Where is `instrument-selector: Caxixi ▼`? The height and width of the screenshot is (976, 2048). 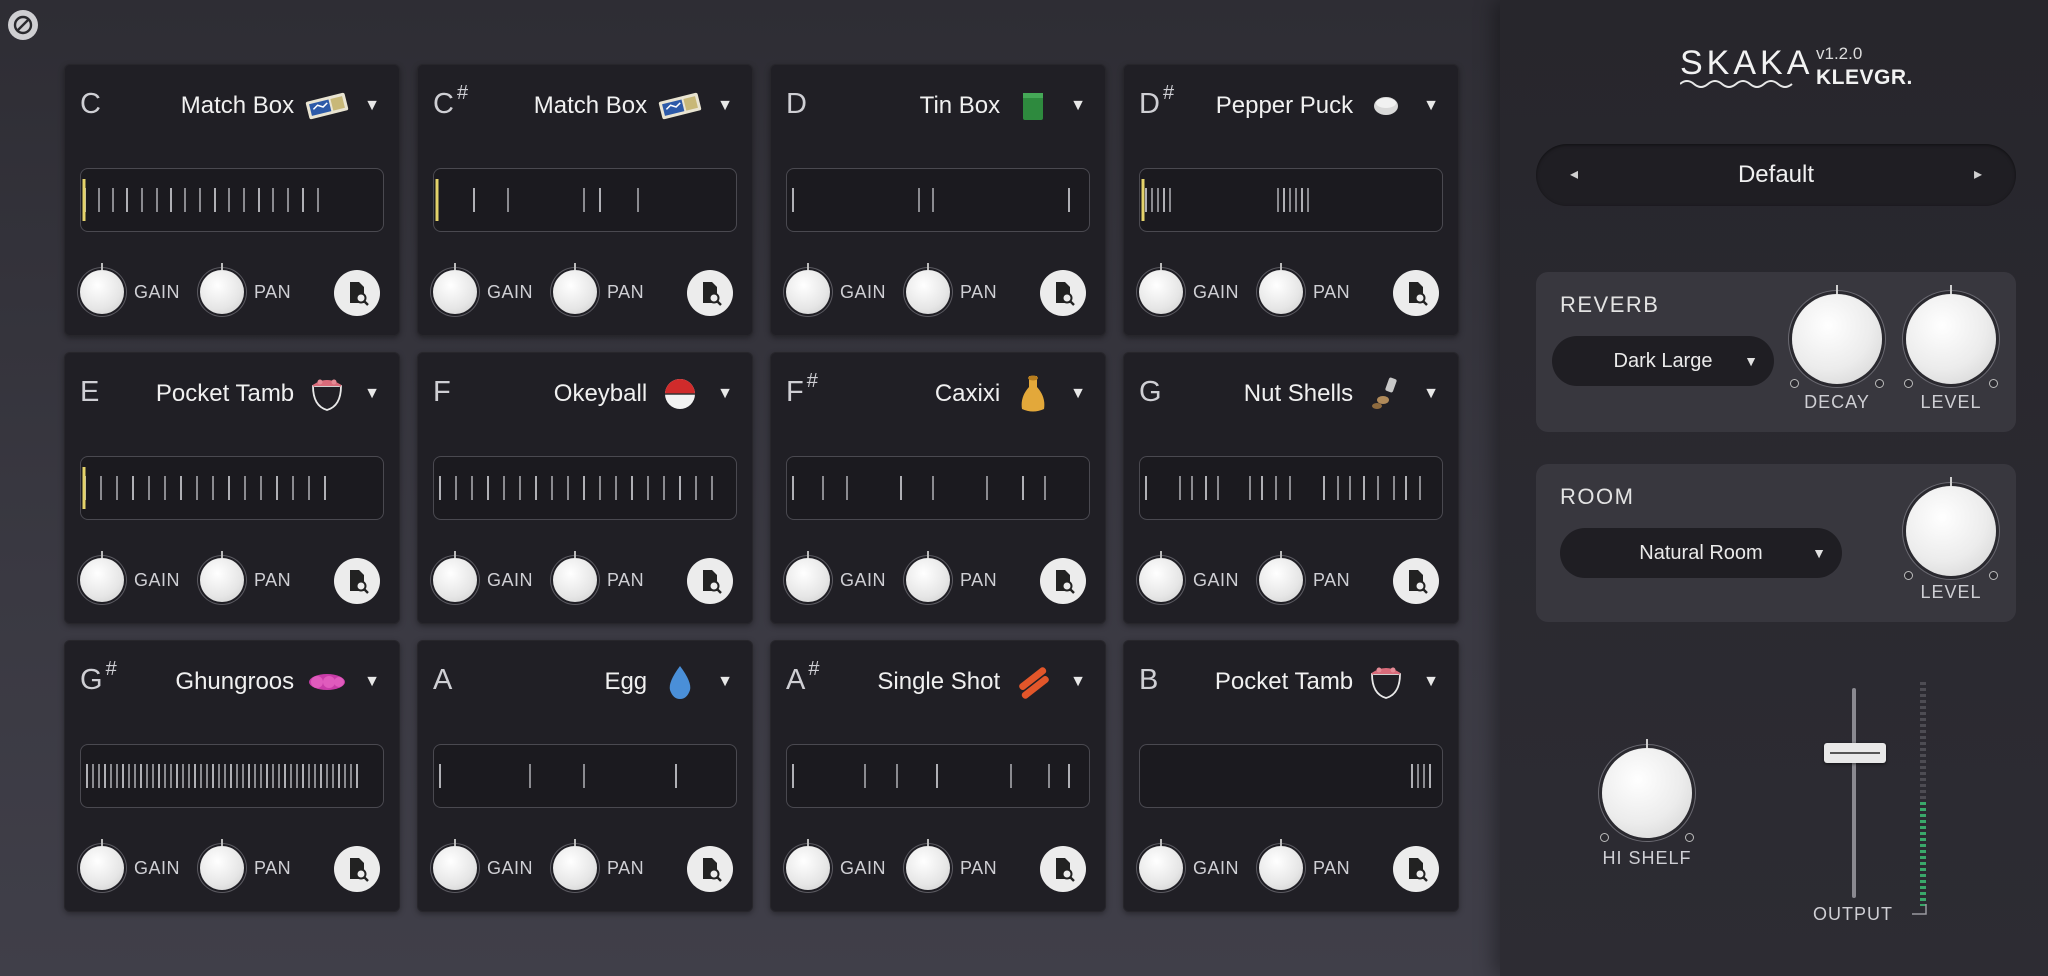
instrument-selector: Caxixi ▼ is located at coordinates (1010, 394).